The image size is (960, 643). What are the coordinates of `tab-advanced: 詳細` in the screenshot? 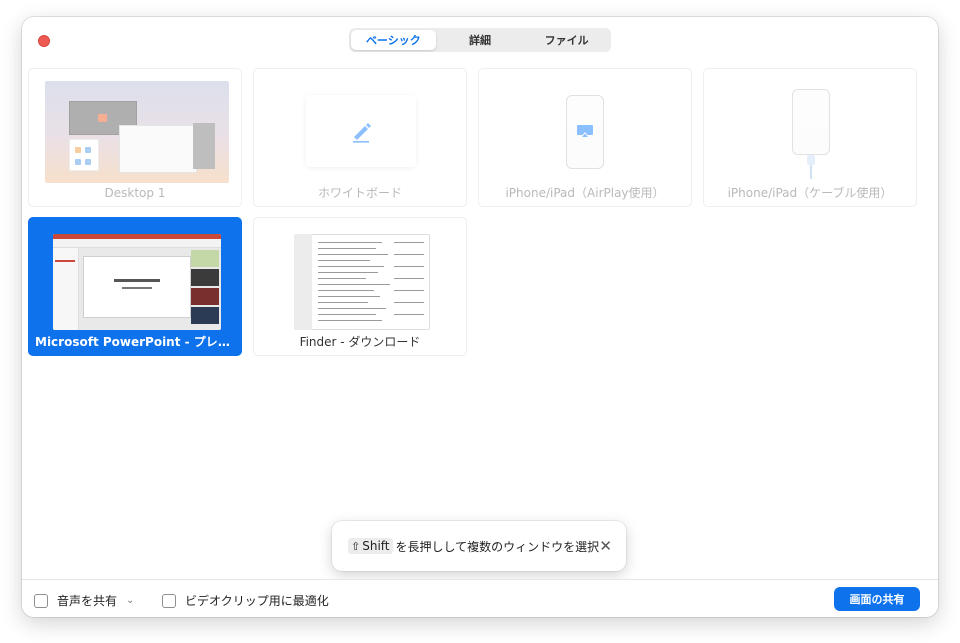 It's located at (480, 40).